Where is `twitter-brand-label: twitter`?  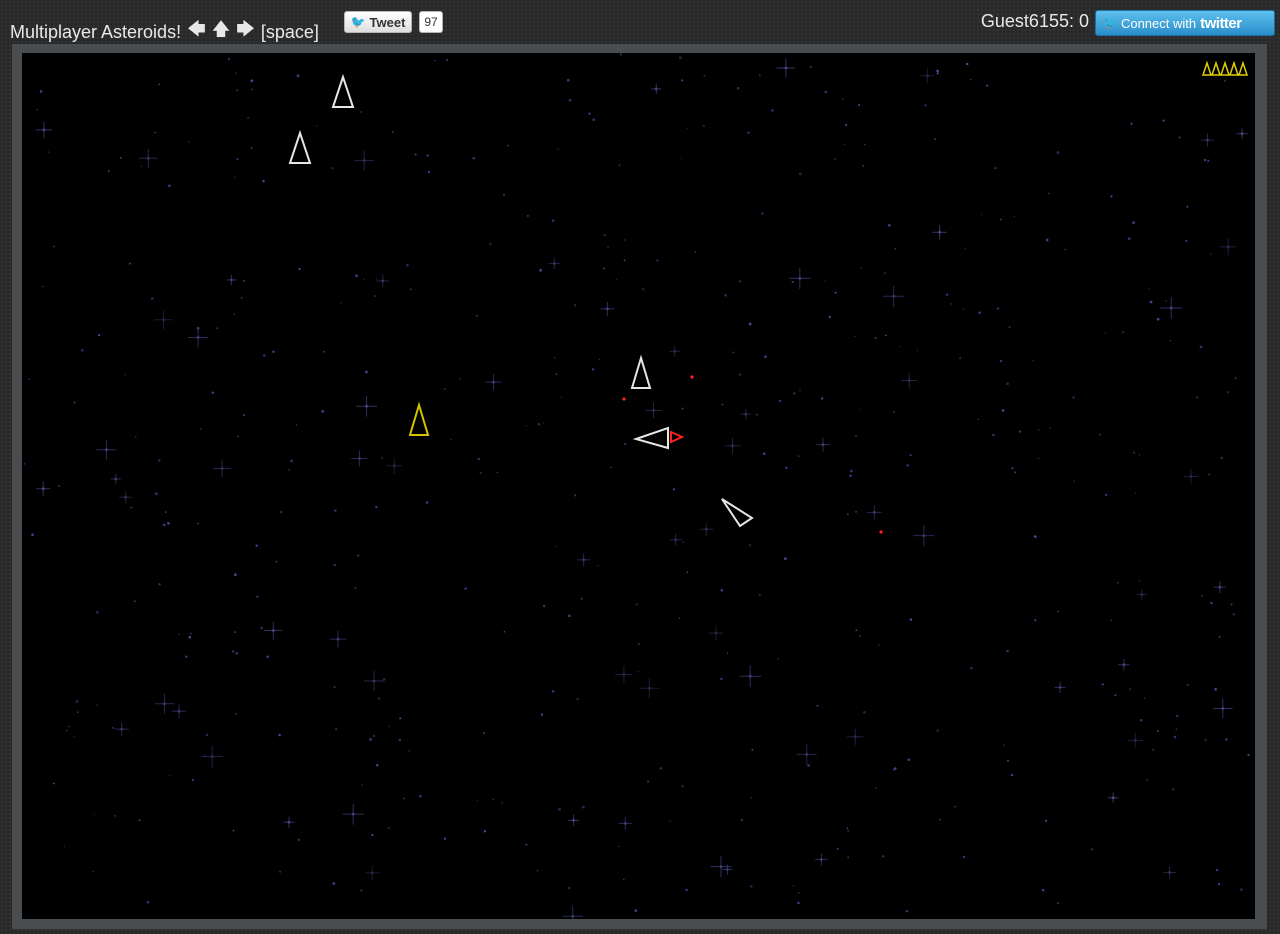 twitter-brand-label: twitter is located at coordinates (1221, 23).